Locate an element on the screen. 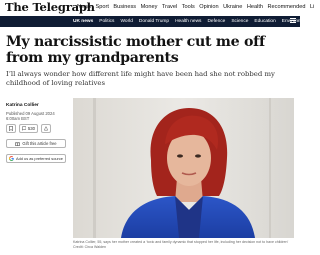  nav-item-business: Business is located at coordinates (124, 7).